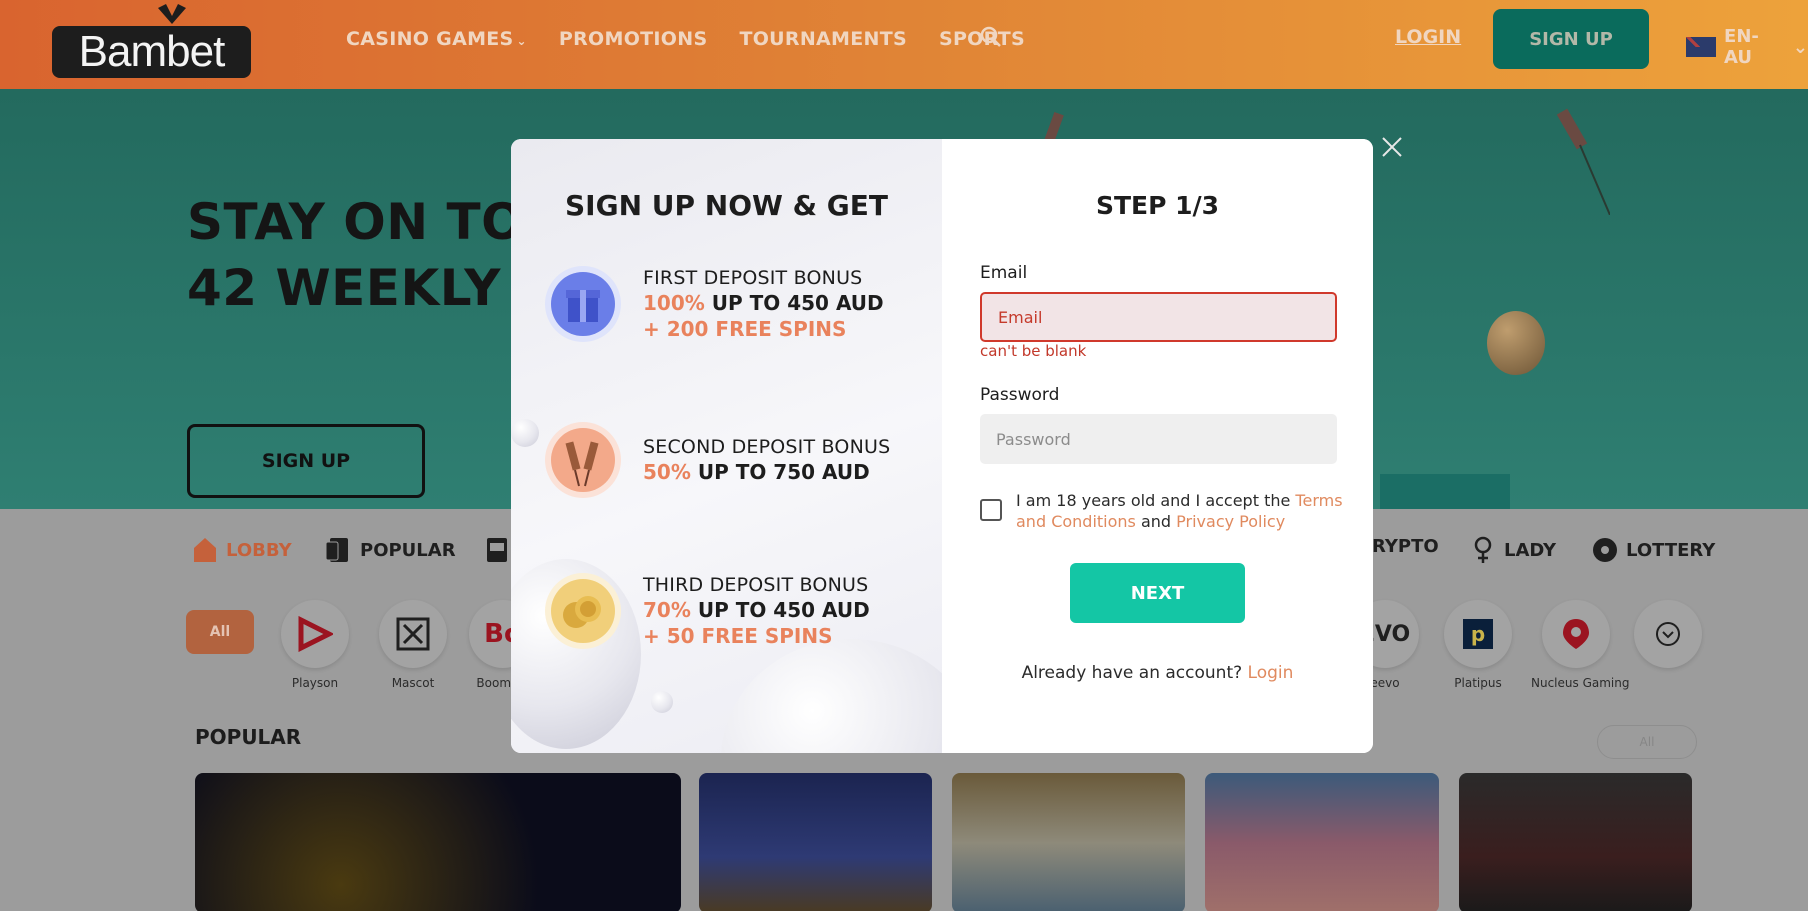  I want to click on email-field, so click(1158, 317).